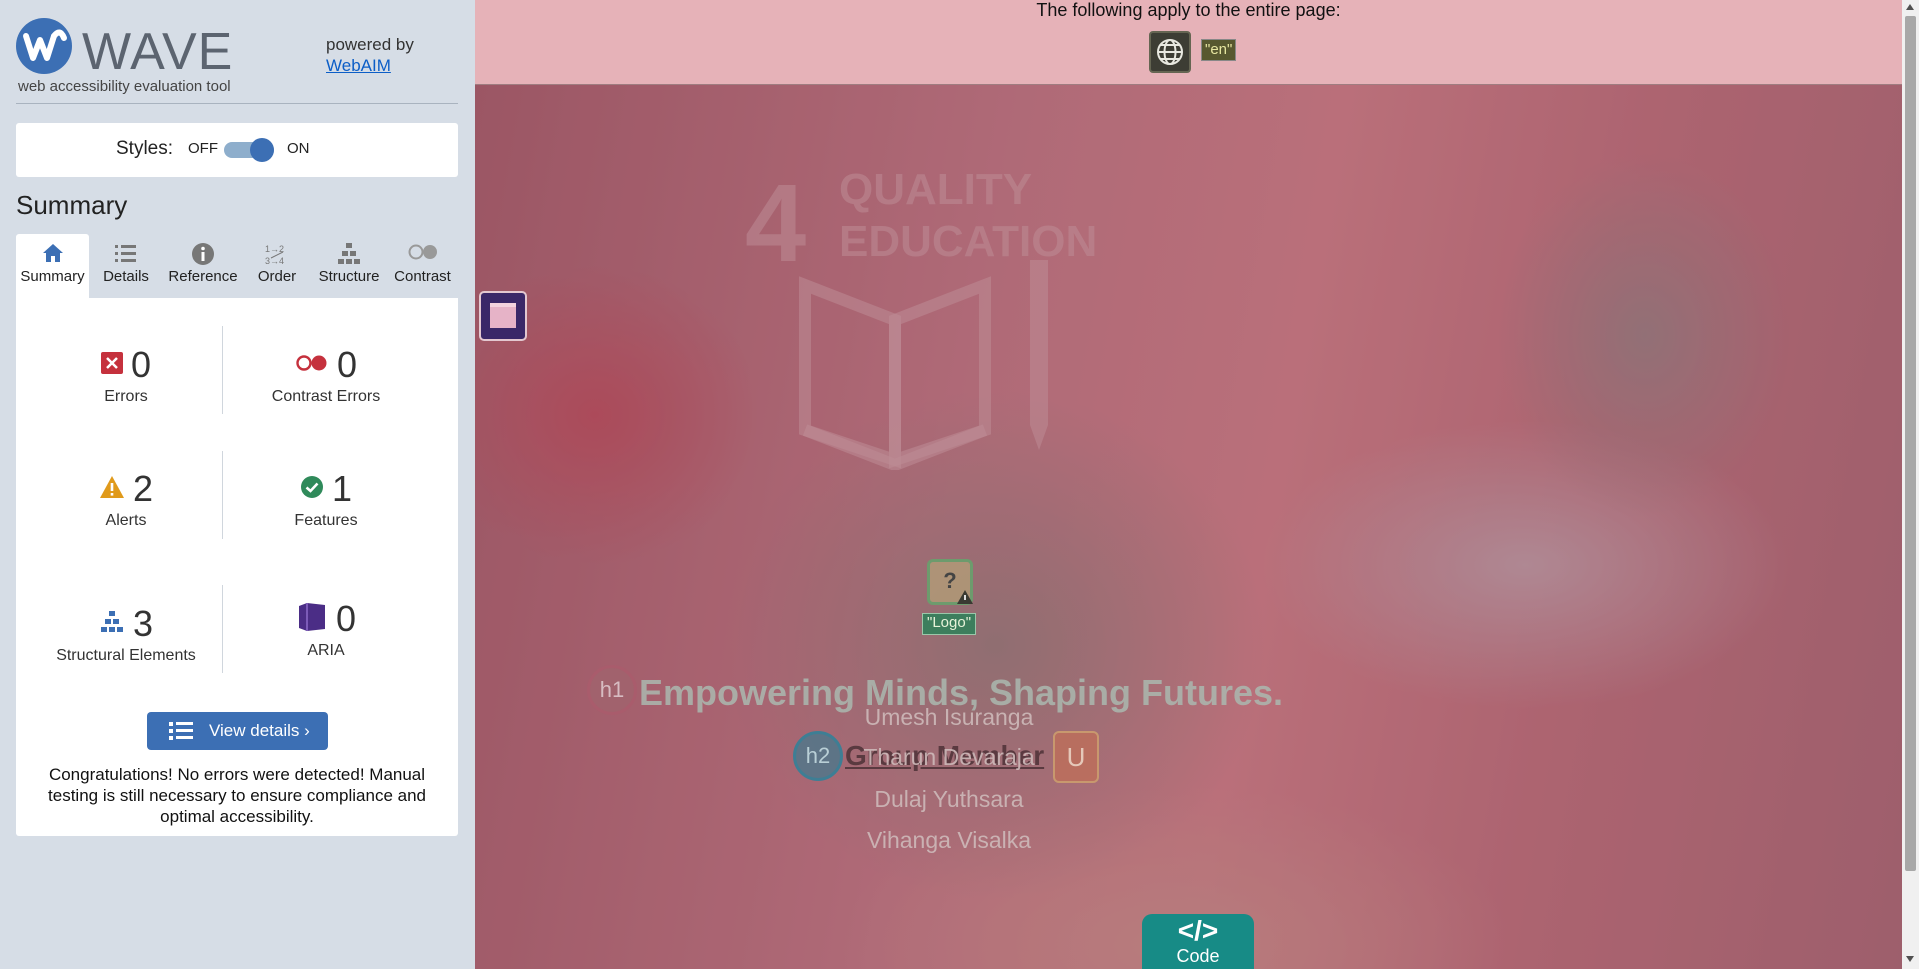  What do you see at coordinates (1910, 959) in the screenshot?
I see `scroll-down-arrow-icon` at bounding box center [1910, 959].